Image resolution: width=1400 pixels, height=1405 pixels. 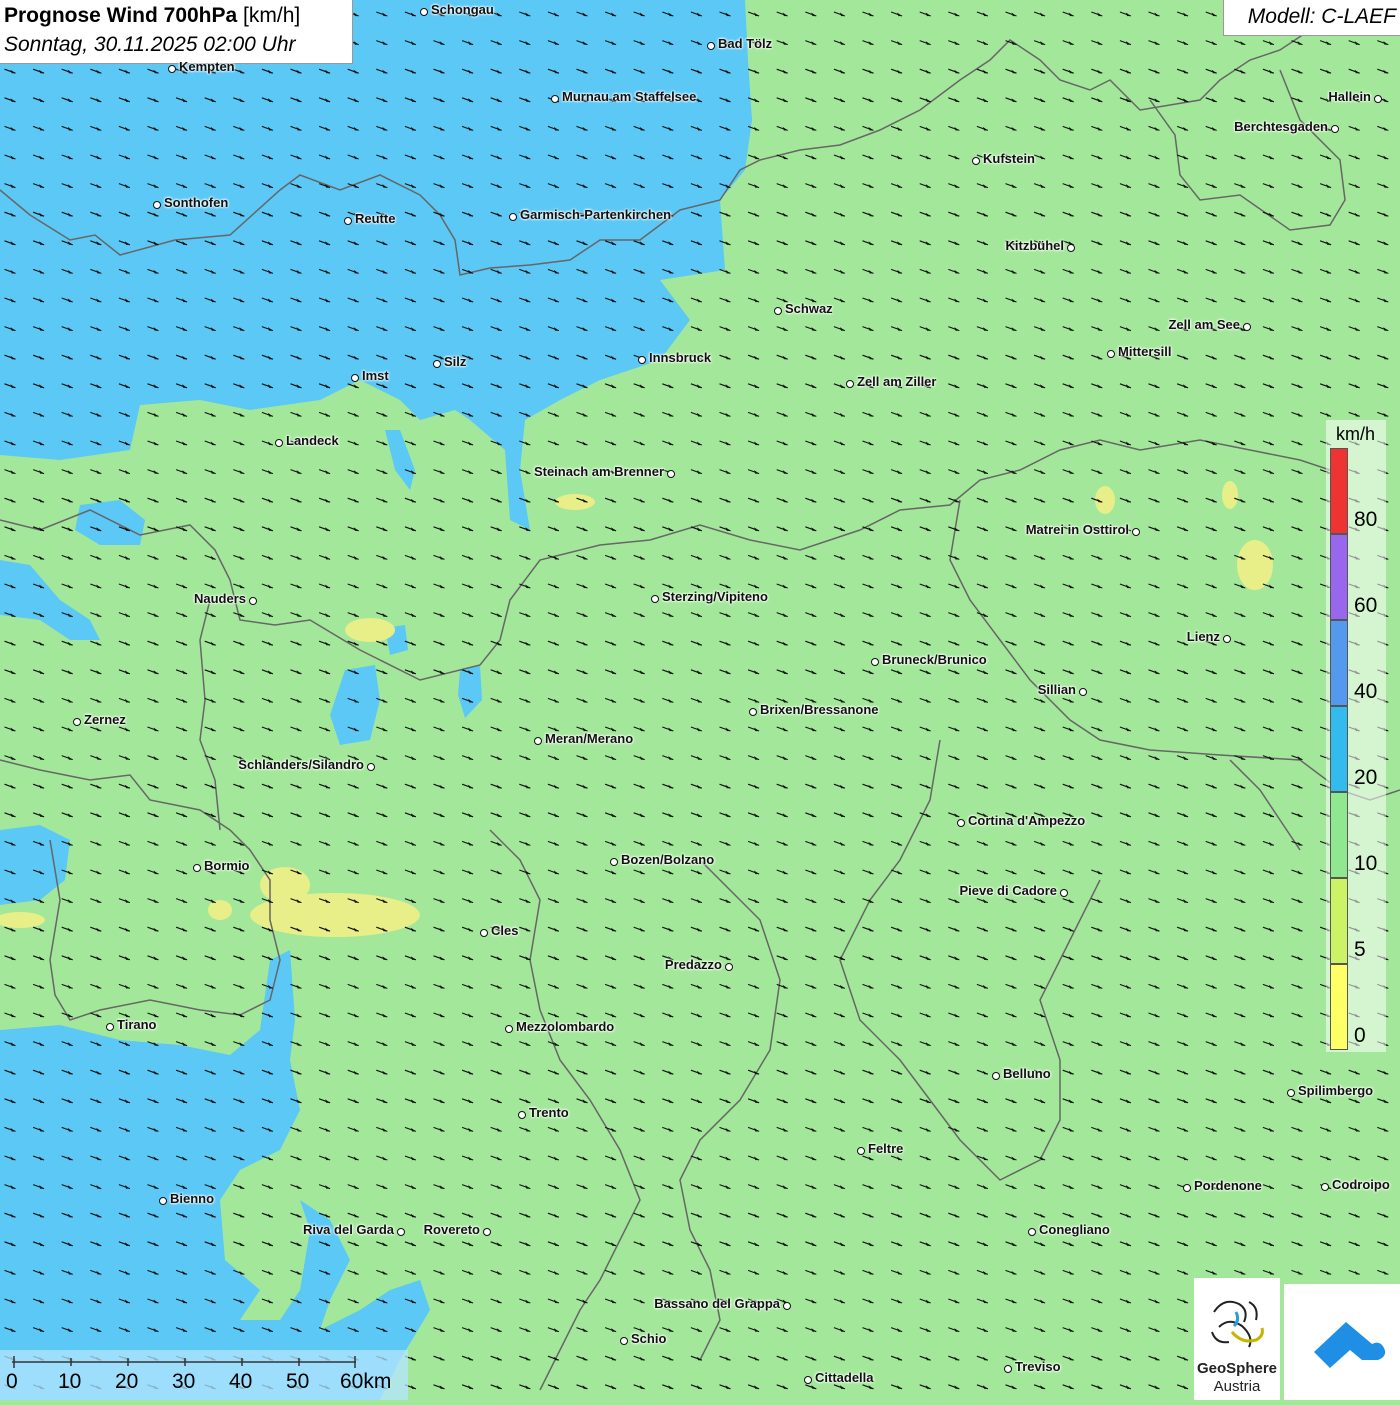 I want to click on geosphere-emblem-icon, so click(x=1237, y=1324).